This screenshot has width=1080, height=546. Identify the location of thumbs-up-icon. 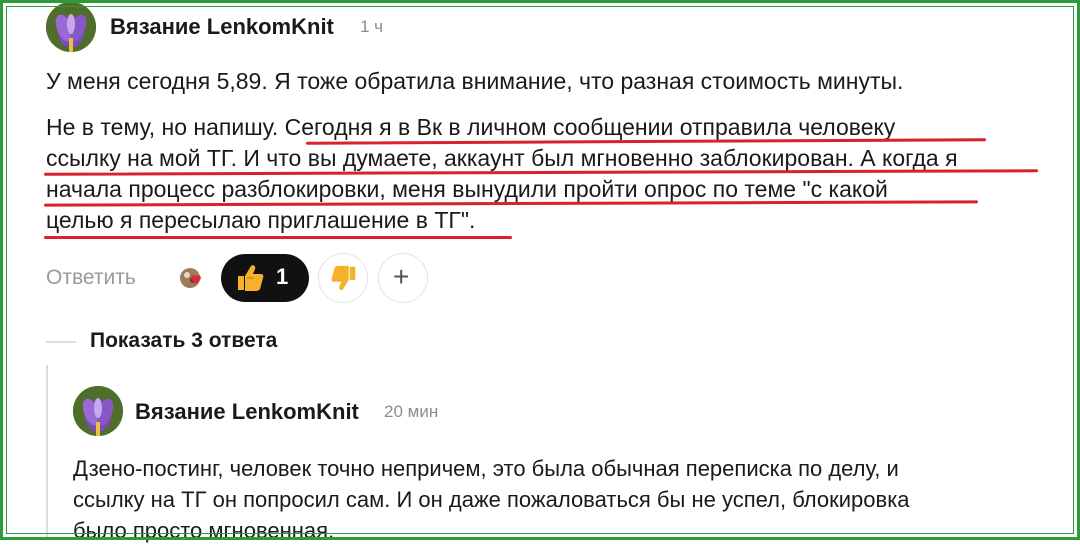
(251, 278).